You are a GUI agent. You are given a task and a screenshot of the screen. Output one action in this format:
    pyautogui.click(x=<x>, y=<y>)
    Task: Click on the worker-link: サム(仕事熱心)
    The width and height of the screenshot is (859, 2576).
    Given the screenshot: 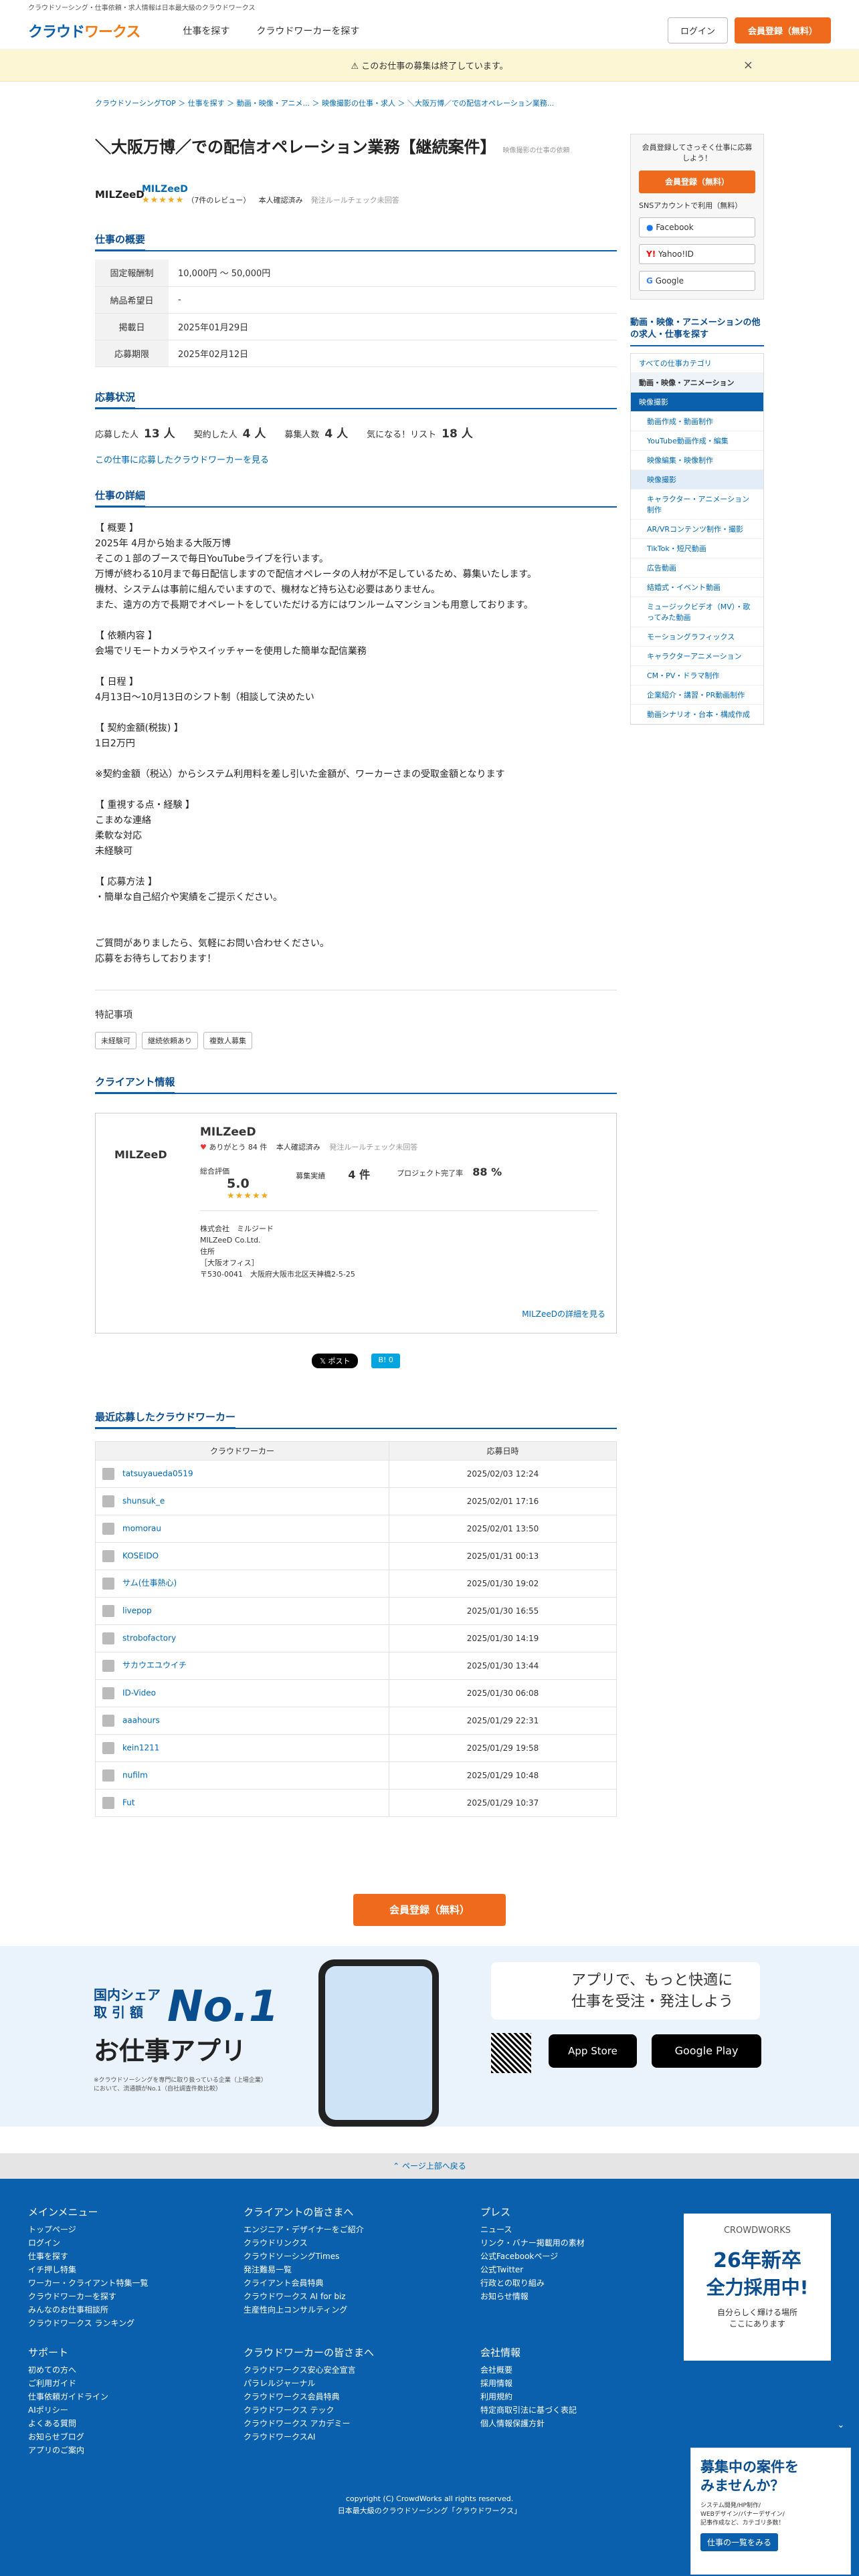 What is the action you would take?
    pyautogui.click(x=149, y=1583)
    